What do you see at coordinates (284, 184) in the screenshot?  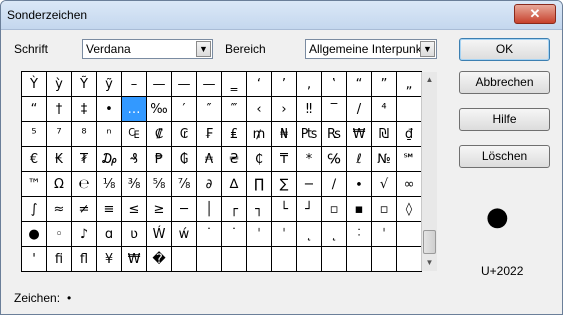 I see `char-cell: ∑` at bounding box center [284, 184].